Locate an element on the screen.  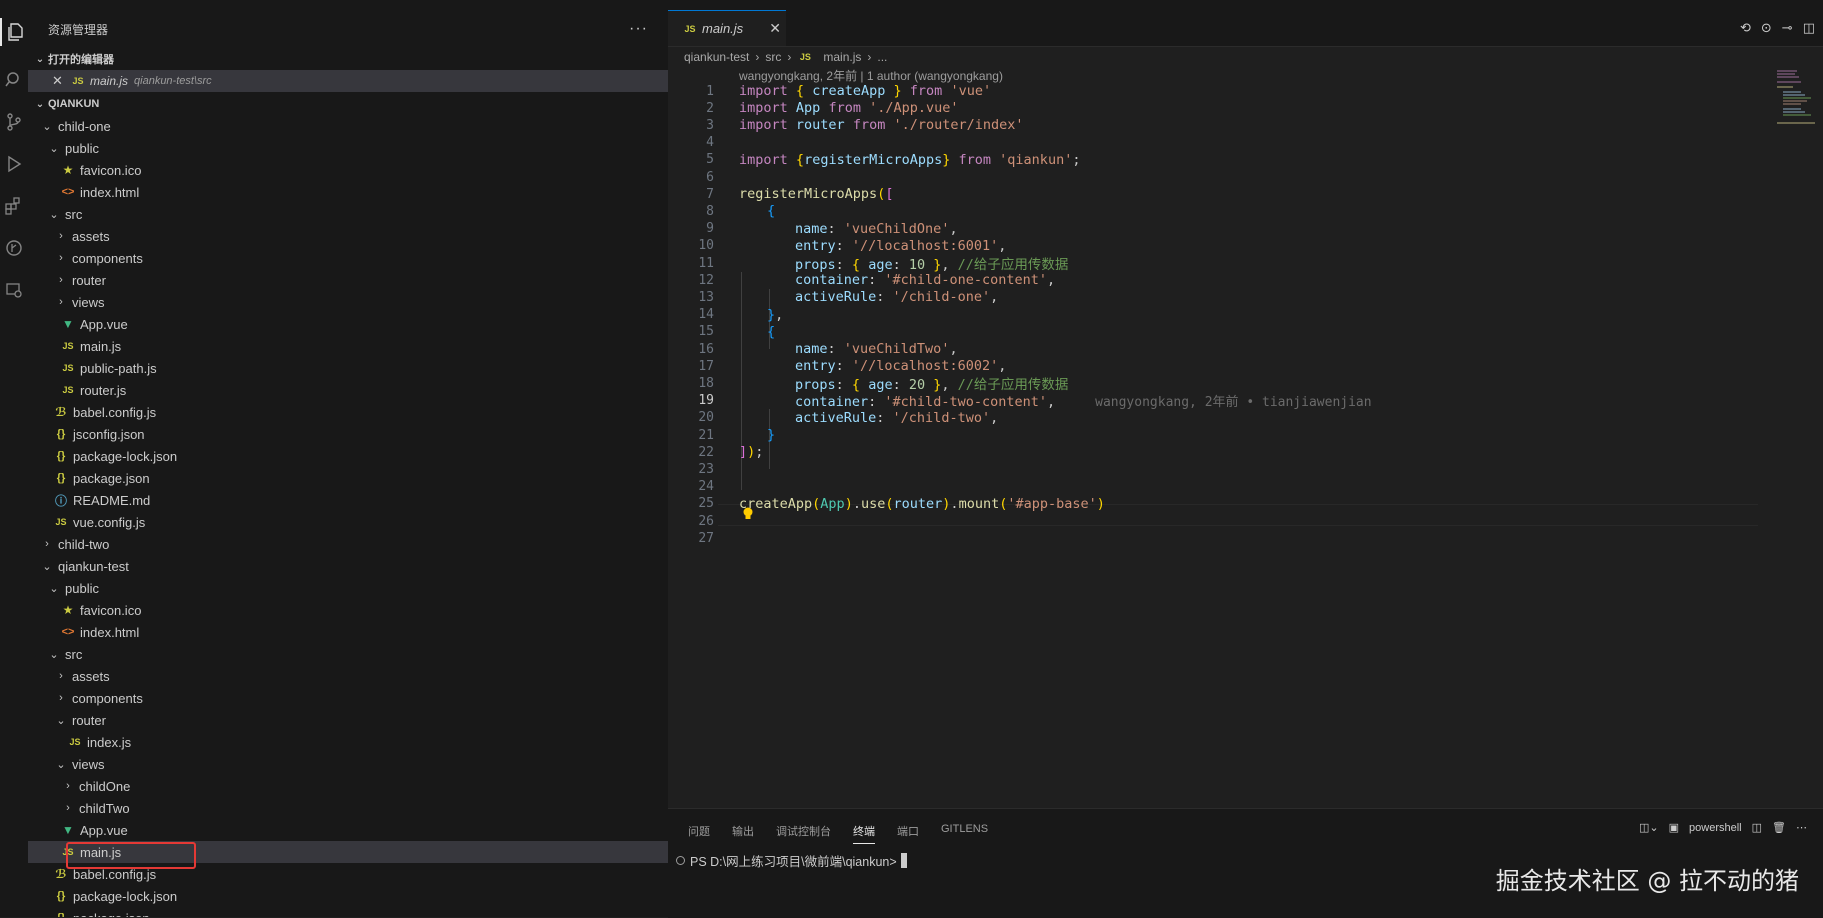
run-debug-icon is located at coordinates (14, 164).